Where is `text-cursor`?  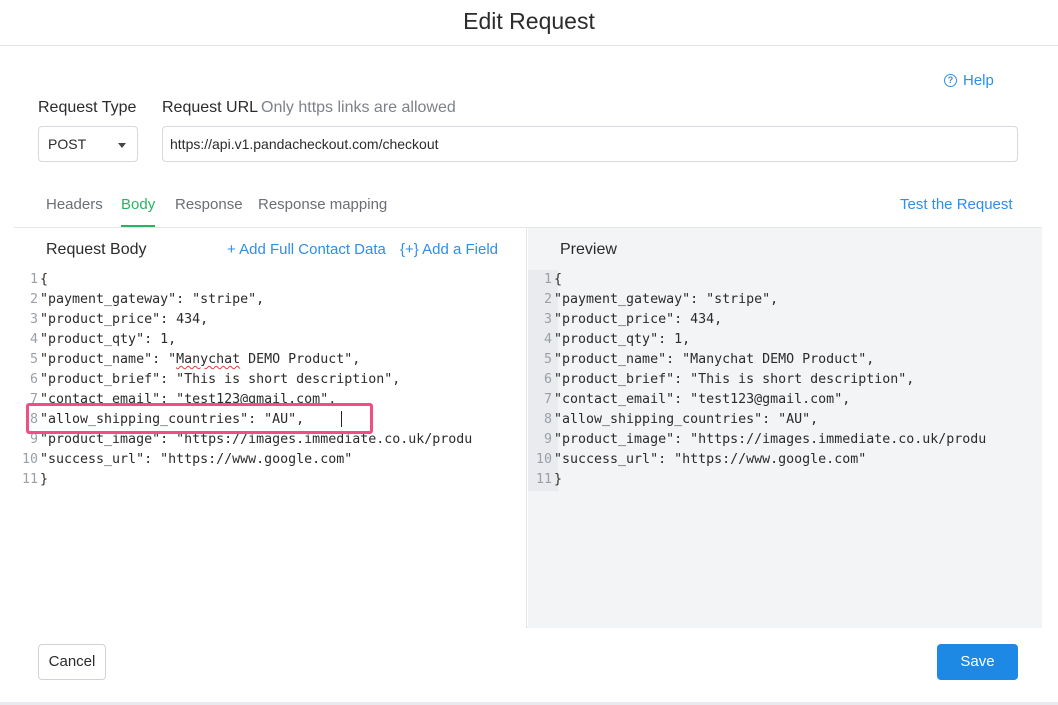
text-cursor is located at coordinates (341, 419).